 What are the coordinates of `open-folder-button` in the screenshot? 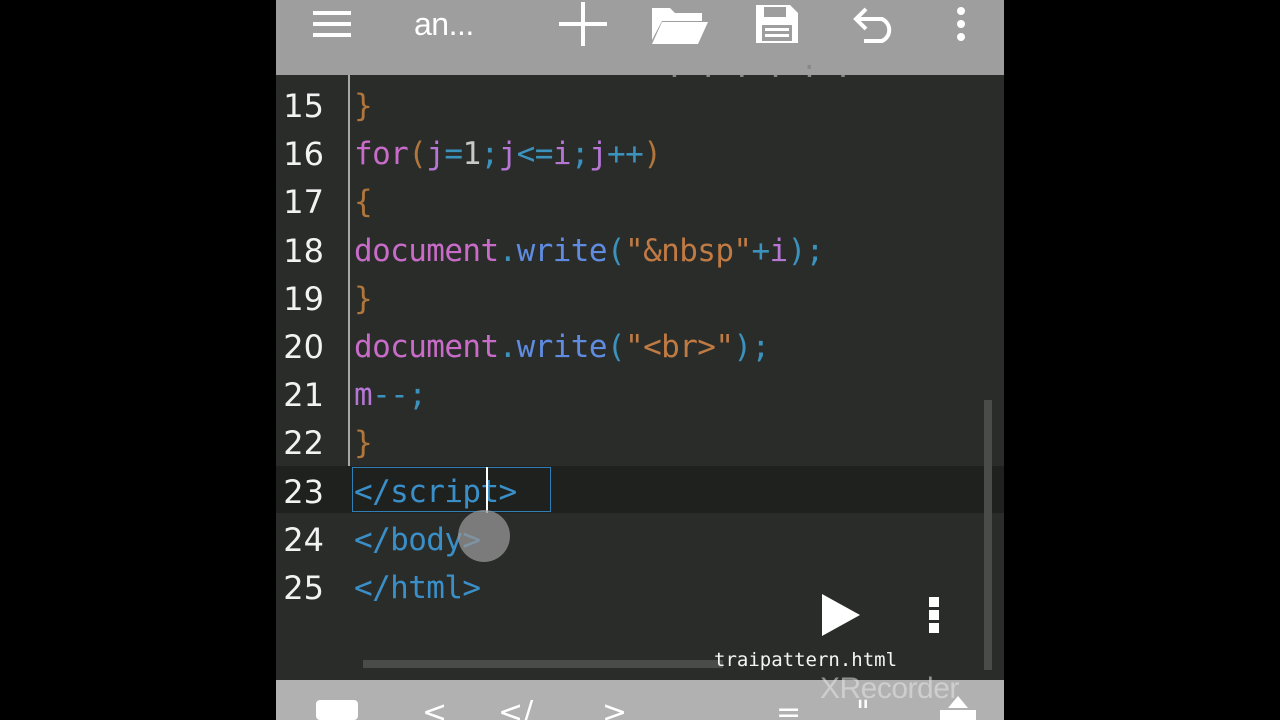 It's located at (680, 24).